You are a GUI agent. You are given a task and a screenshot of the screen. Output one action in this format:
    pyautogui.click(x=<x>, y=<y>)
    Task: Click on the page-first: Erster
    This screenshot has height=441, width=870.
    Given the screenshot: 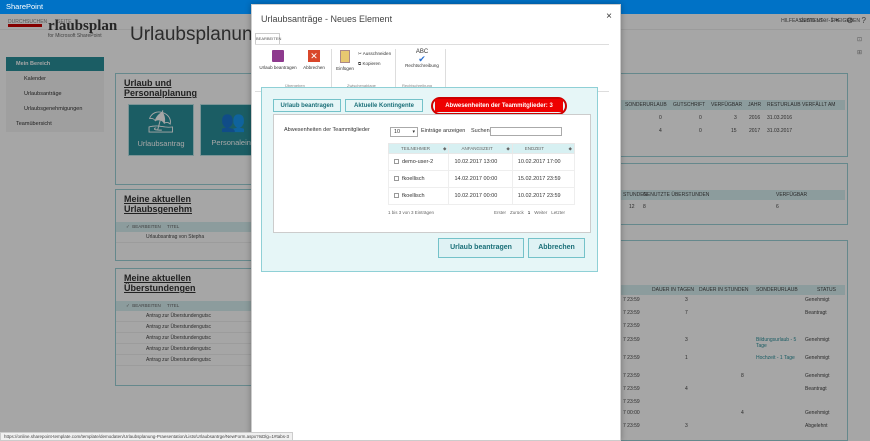 What is the action you would take?
    pyautogui.click(x=500, y=212)
    